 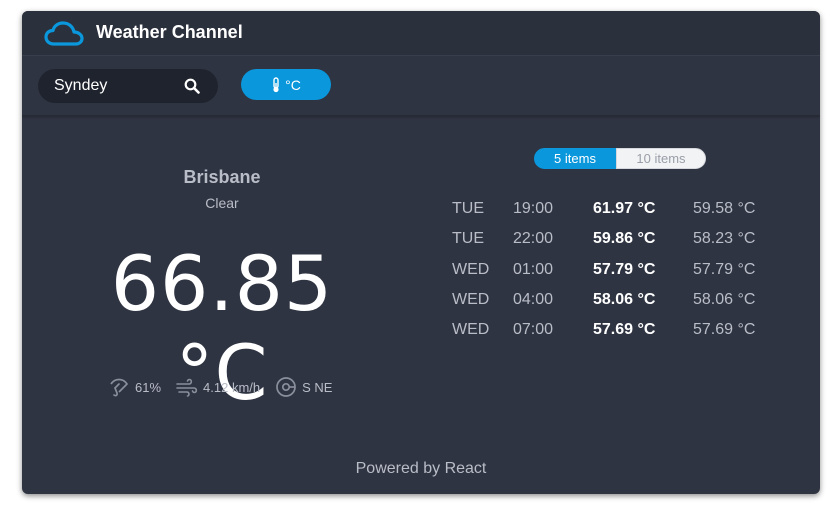 I want to click on forecast-row: TUE 19:00 61.97 °C 59.58 °C, so click(x=612, y=209).